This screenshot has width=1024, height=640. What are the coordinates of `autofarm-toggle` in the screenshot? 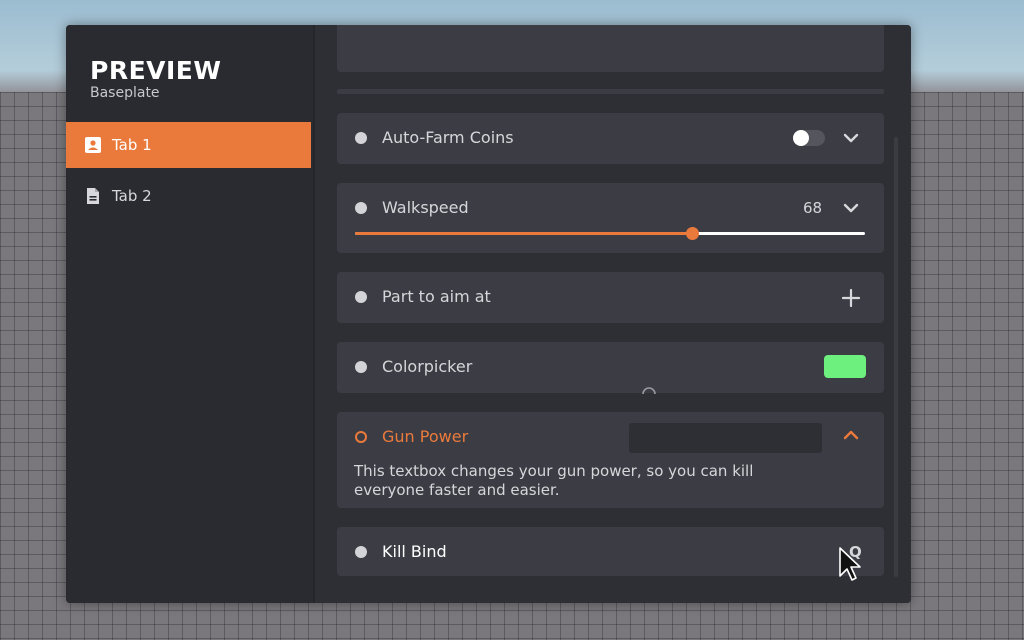 It's located at (809, 138).